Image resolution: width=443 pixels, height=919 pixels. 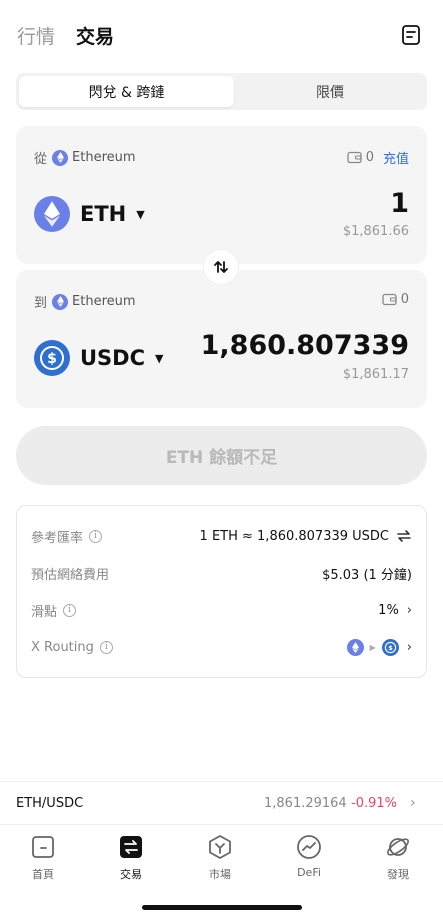 What do you see at coordinates (62, 647) in the screenshot?
I see `routing-label: X Routing` at bounding box center [62, 647].